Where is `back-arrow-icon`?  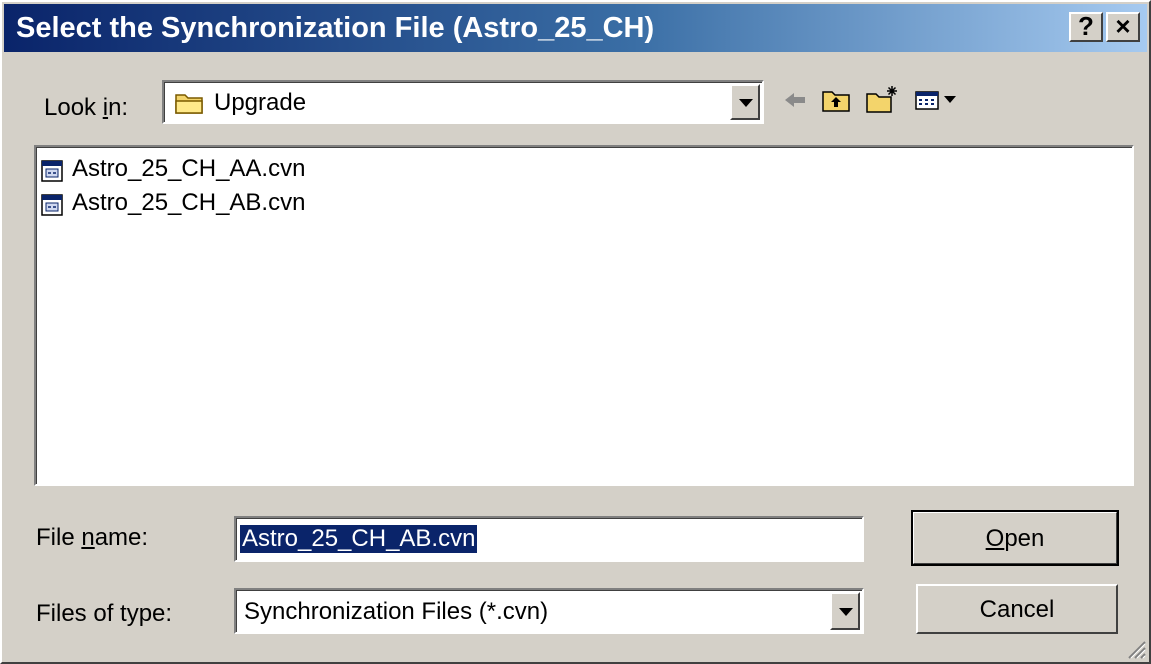
back-arrow-icon is located at coordinates (795, 100).